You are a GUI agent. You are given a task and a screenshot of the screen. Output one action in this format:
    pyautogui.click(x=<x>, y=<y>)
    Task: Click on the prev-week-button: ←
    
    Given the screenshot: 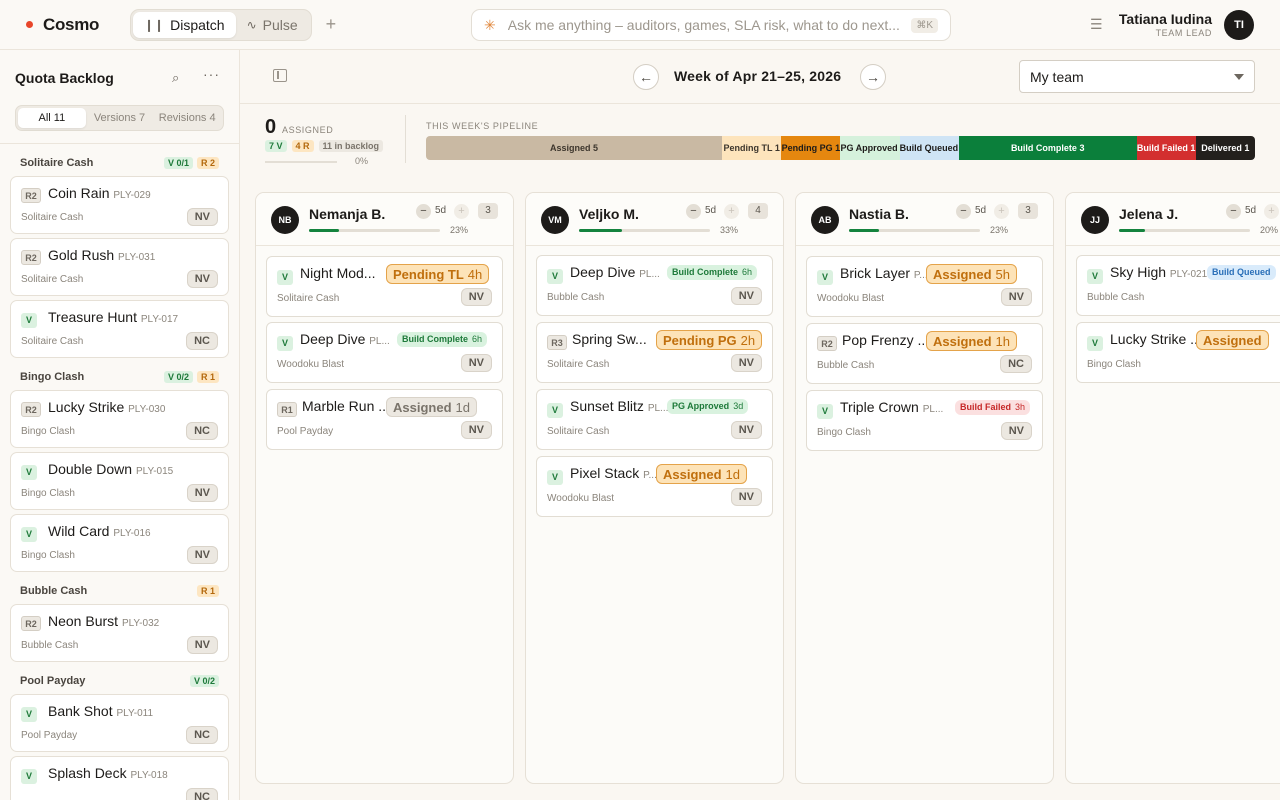 What is the action you would take?
    pyautogui.click(x=646, y=77)
    